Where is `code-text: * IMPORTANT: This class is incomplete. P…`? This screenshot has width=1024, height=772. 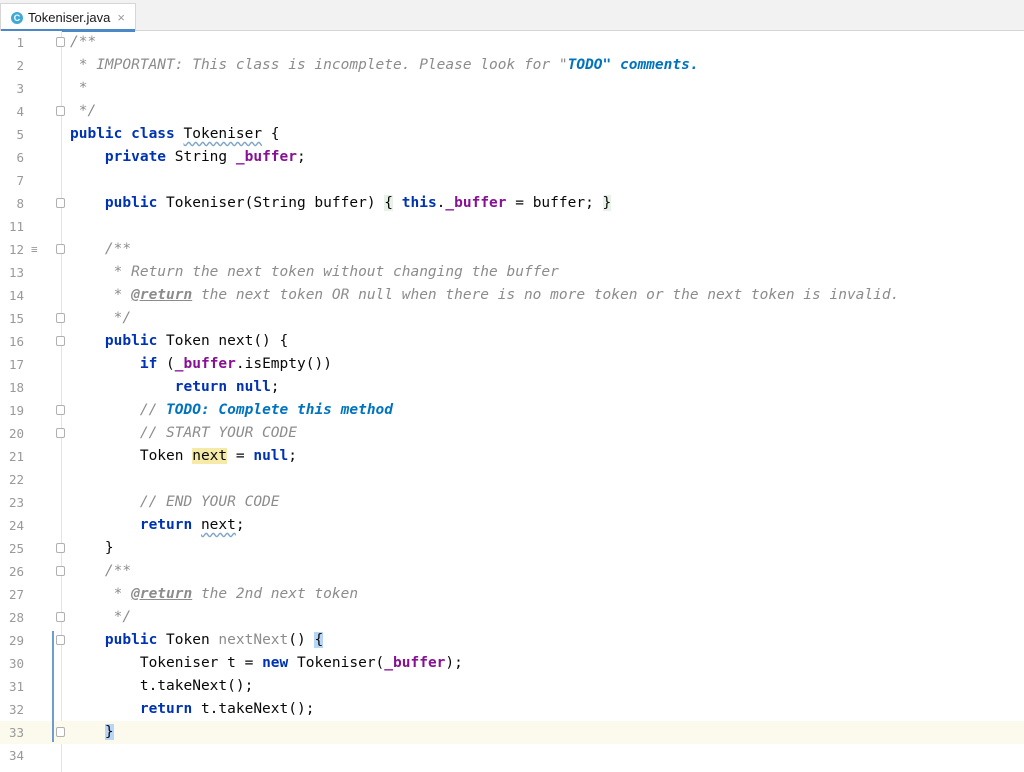
code-text: * IMPORTANT: This class is incomplete. P… is located at coordinates (384, 65).